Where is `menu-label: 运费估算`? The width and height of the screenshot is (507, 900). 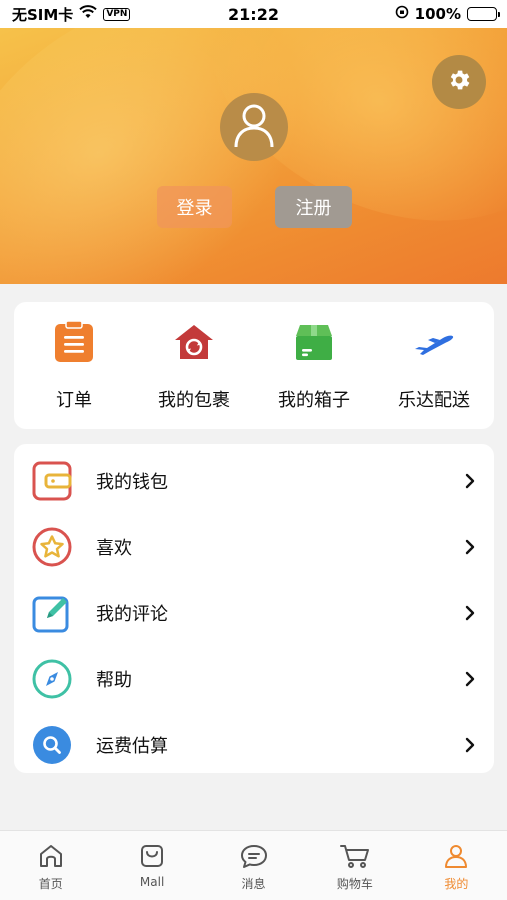
menu-label: 运费估算 is located at coordinates (132, 746).